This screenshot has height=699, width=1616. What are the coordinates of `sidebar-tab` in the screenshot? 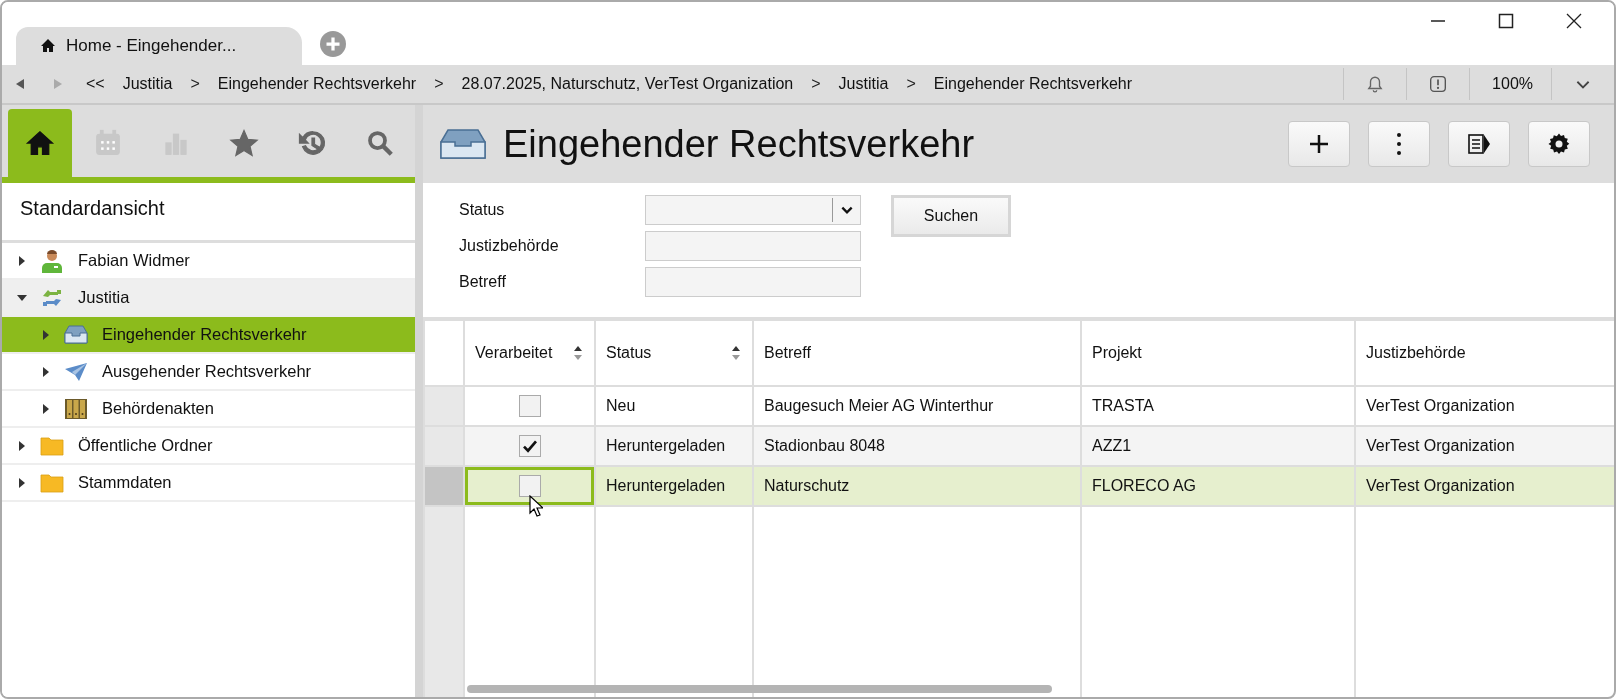 It's located at (40, 143).